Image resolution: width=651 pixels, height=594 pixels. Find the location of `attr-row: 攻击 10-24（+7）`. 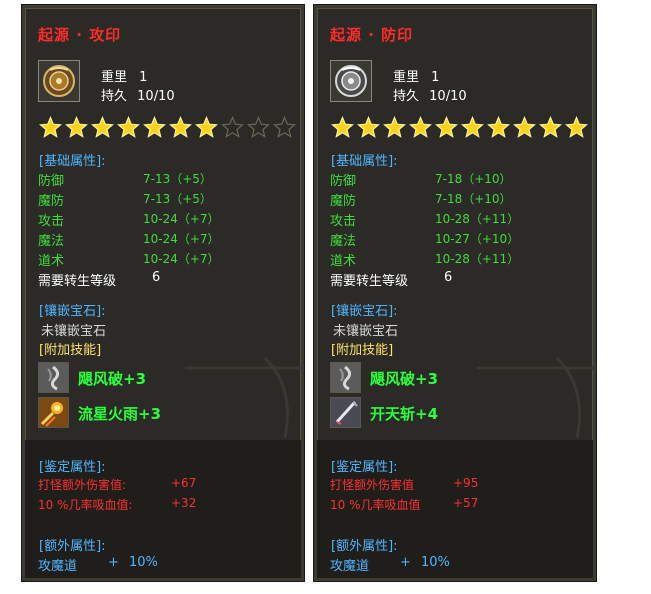

attr-row: 攻击 10-24（+7） is located at coordinates (158, 220).